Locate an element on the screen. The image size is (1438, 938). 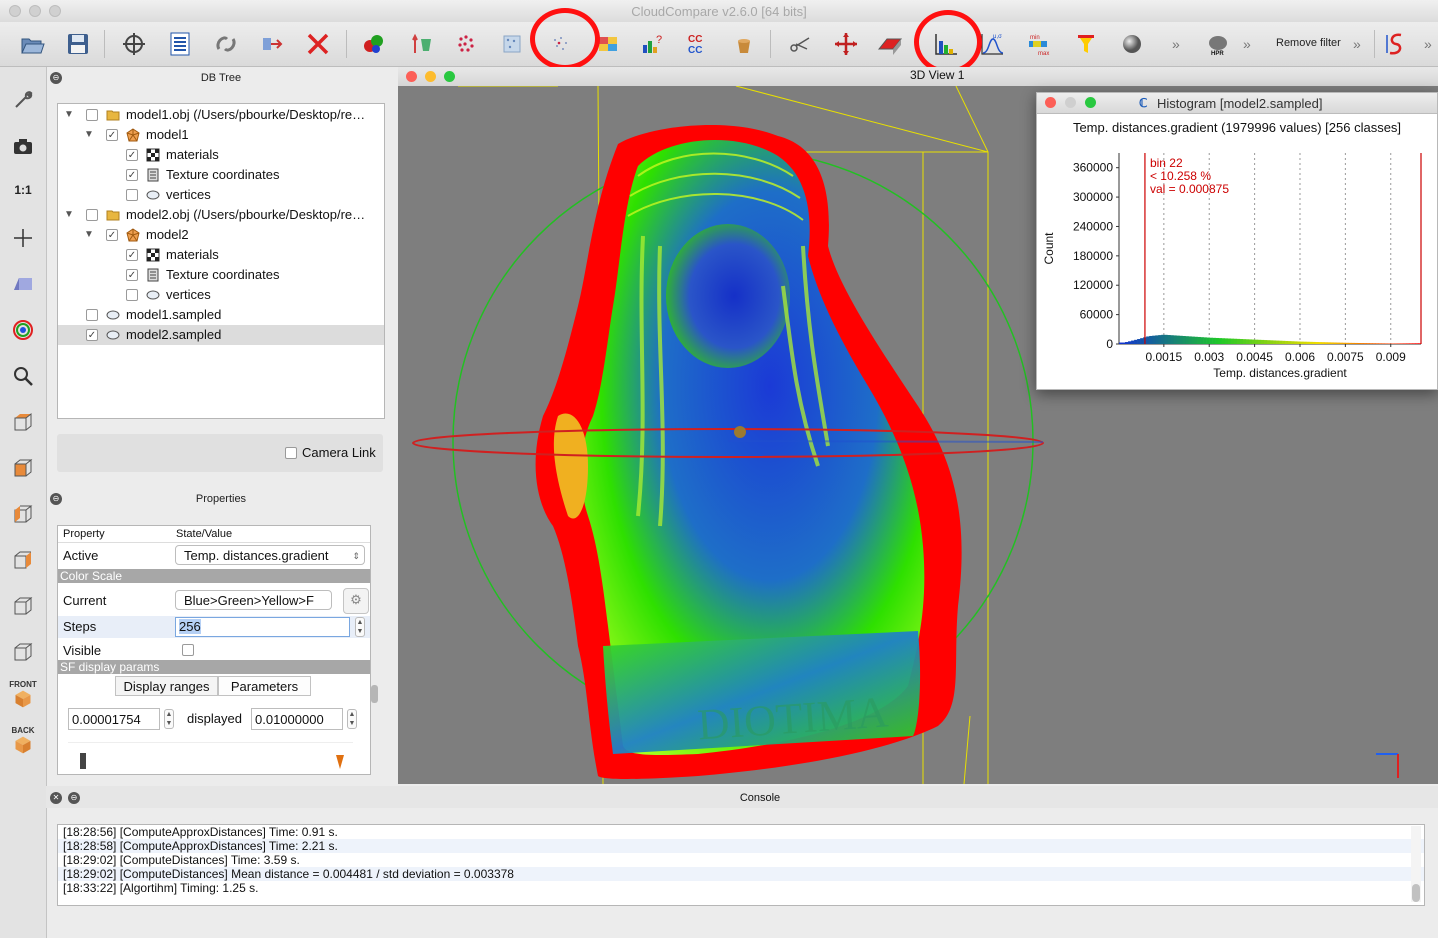
tab-display-ranges: Display ranges is located at coordinates (166, 686).